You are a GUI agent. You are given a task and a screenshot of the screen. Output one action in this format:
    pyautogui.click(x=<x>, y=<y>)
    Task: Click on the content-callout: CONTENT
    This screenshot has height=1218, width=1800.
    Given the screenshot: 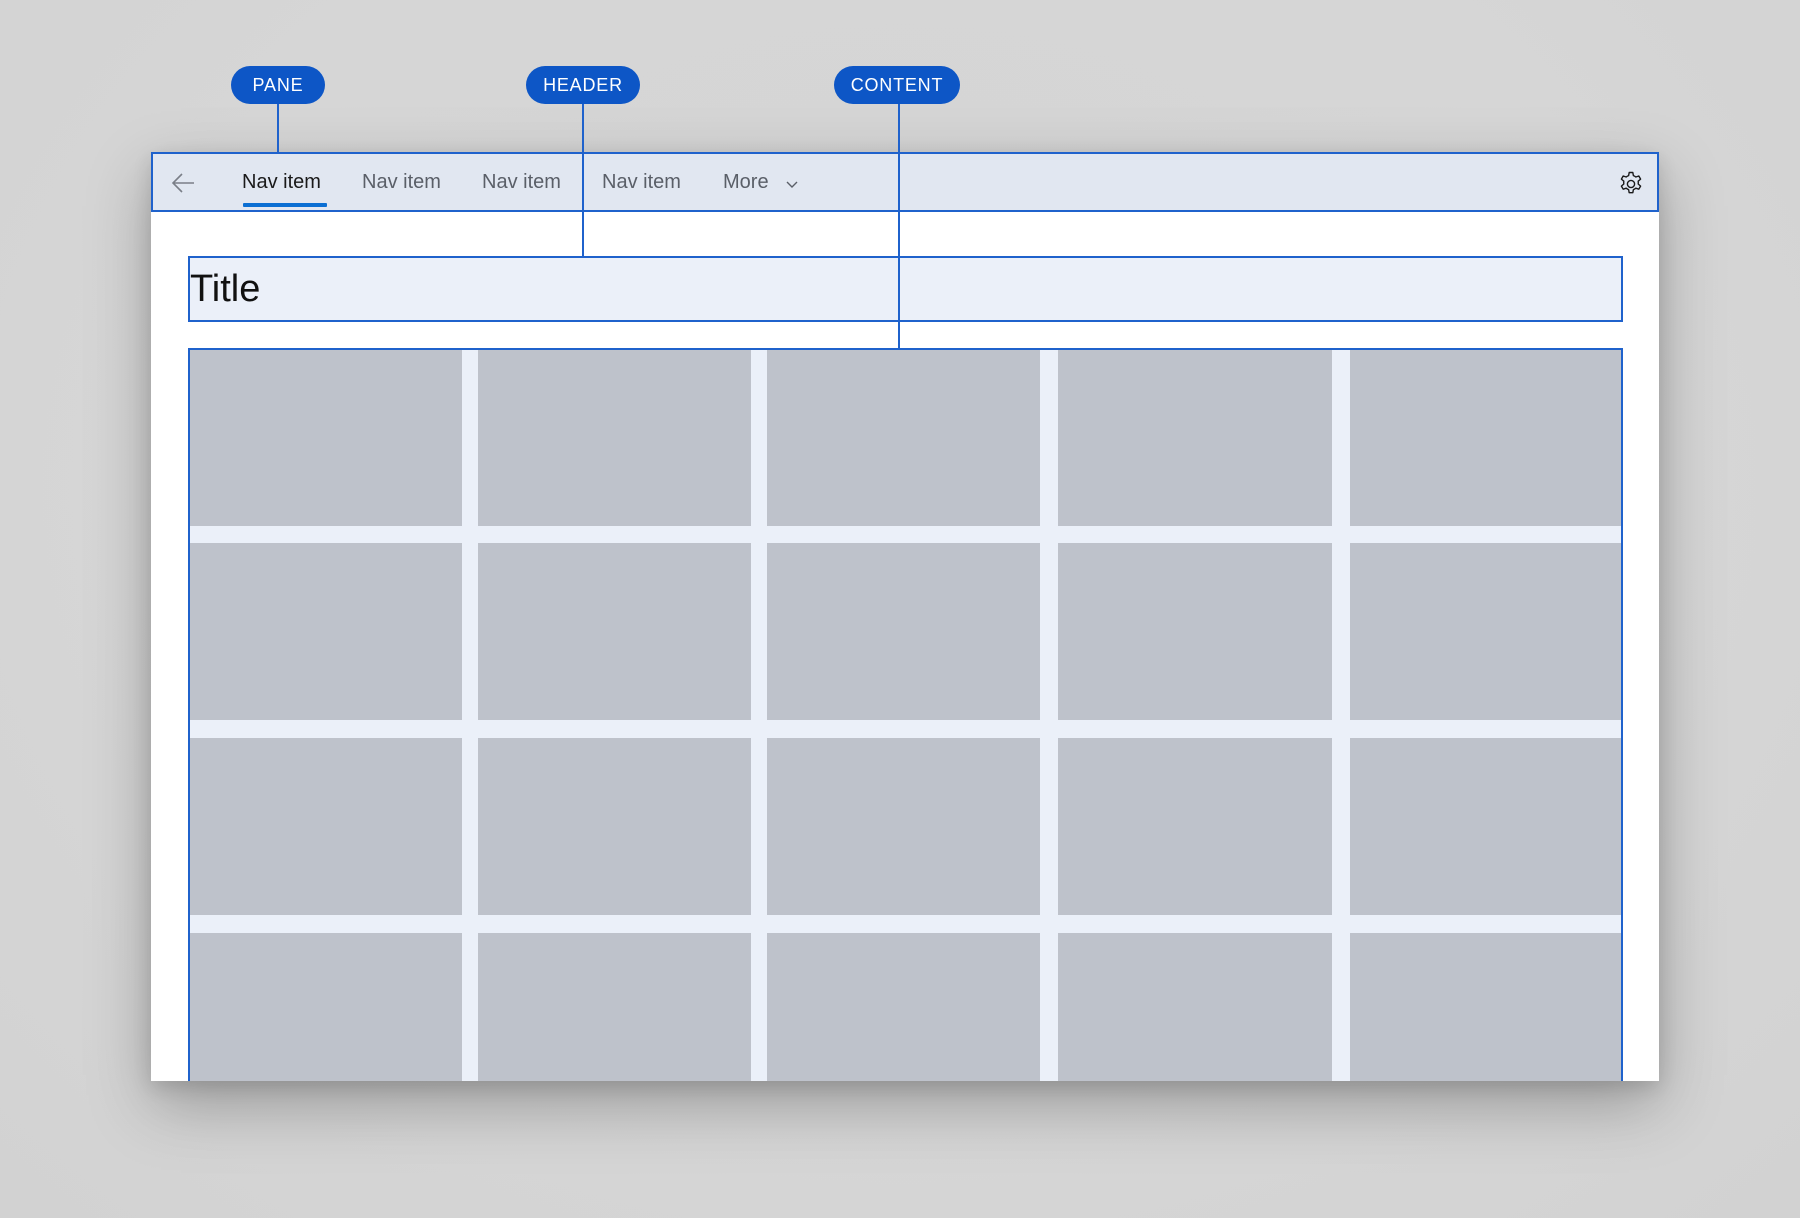 What is the action you would take?
    pyautogui.click(x=897, y=85)
    